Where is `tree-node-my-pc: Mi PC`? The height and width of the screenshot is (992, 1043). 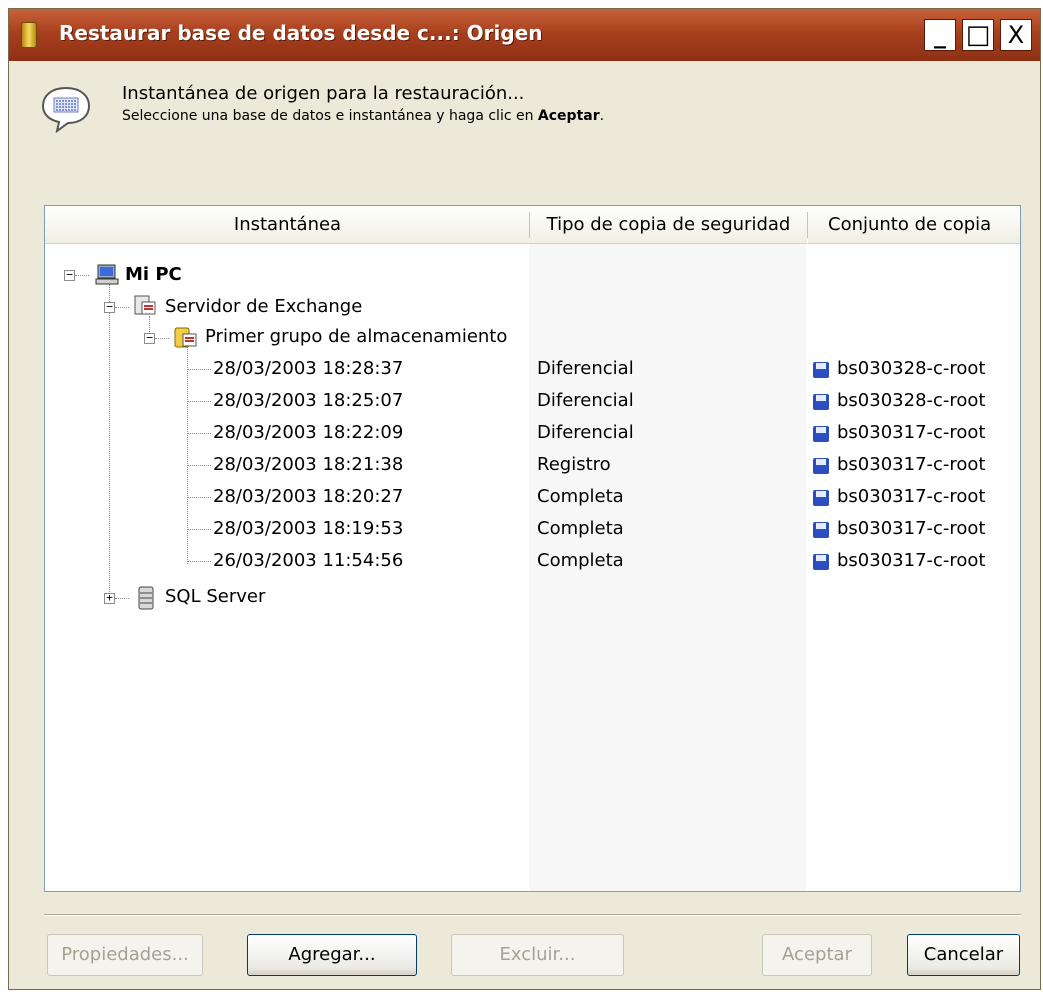
tree-node-my-pc: Mi PC is located at coordinates (153, 275).